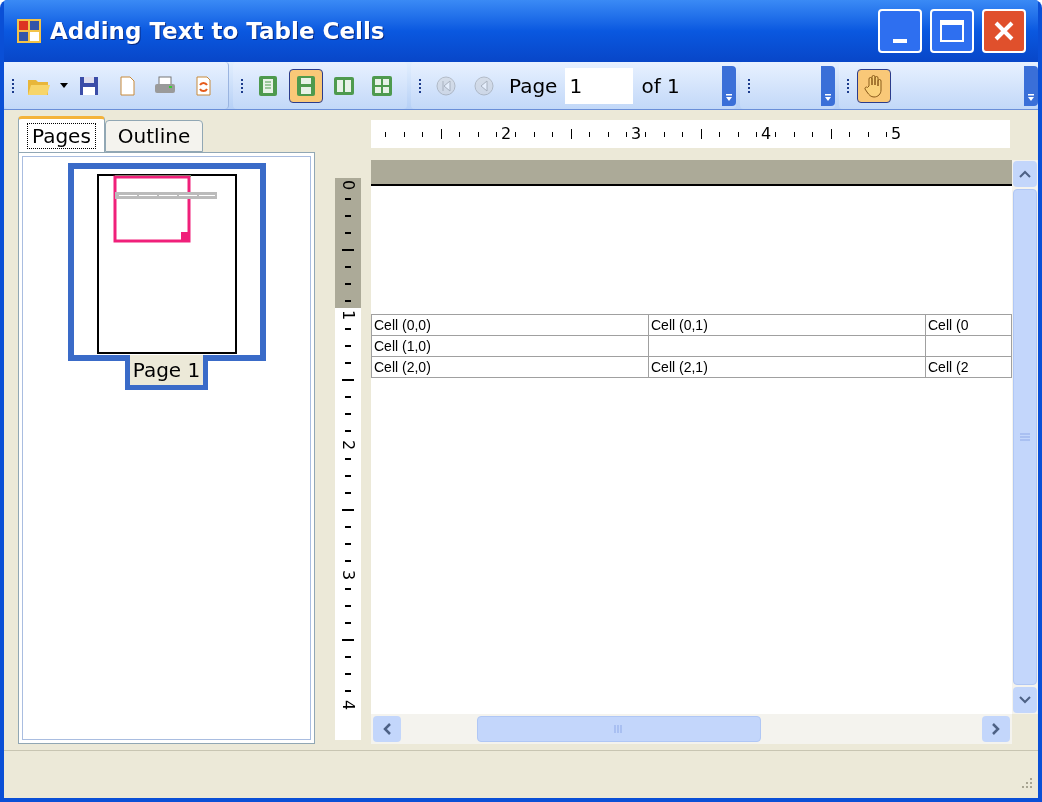 This screenshot has height=802, width=1042. I want to click on table-cell: Cell (0, so click(968, 325).